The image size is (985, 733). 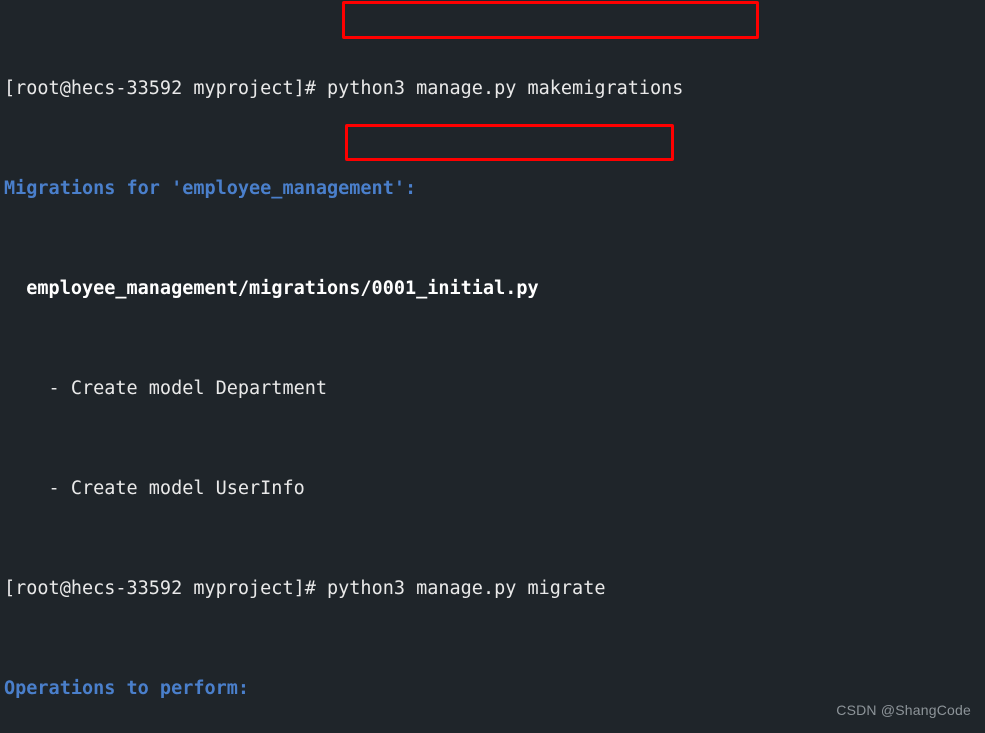 What do you see at coordinates (903, 710) in the screenshot?
I see `watermark: CSDN @ShangCode` at bounding box center [903, 710].